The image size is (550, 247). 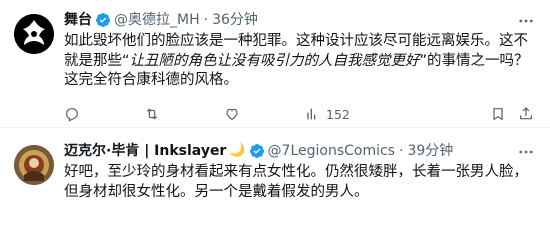 I want to click on bookmark-icon, so click(x=498, y=114).